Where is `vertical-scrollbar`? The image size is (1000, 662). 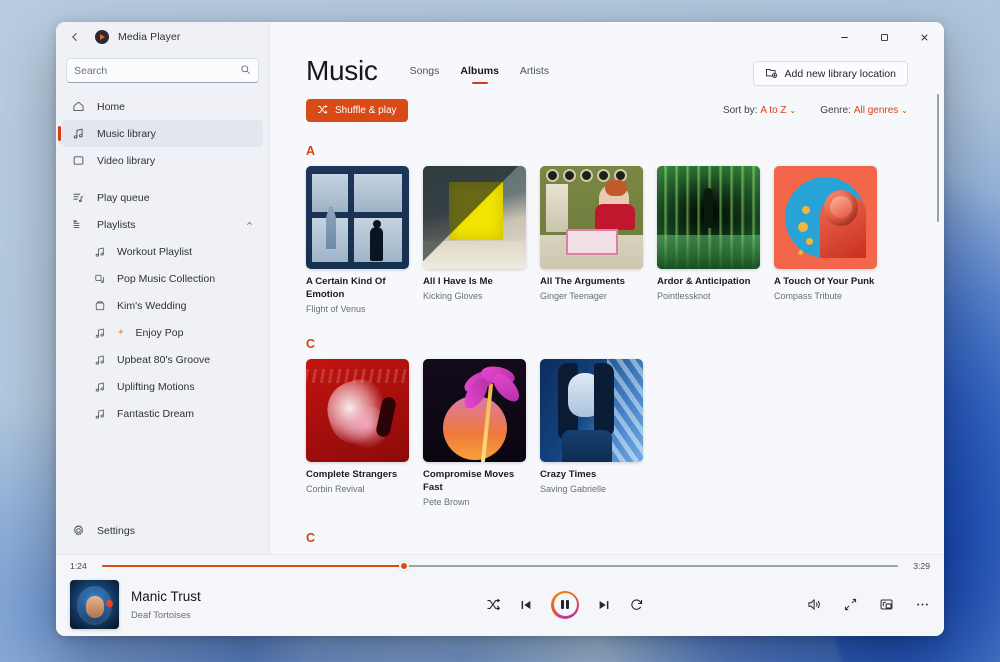
vertical-scrollbar is located at coordinates (937, 158).